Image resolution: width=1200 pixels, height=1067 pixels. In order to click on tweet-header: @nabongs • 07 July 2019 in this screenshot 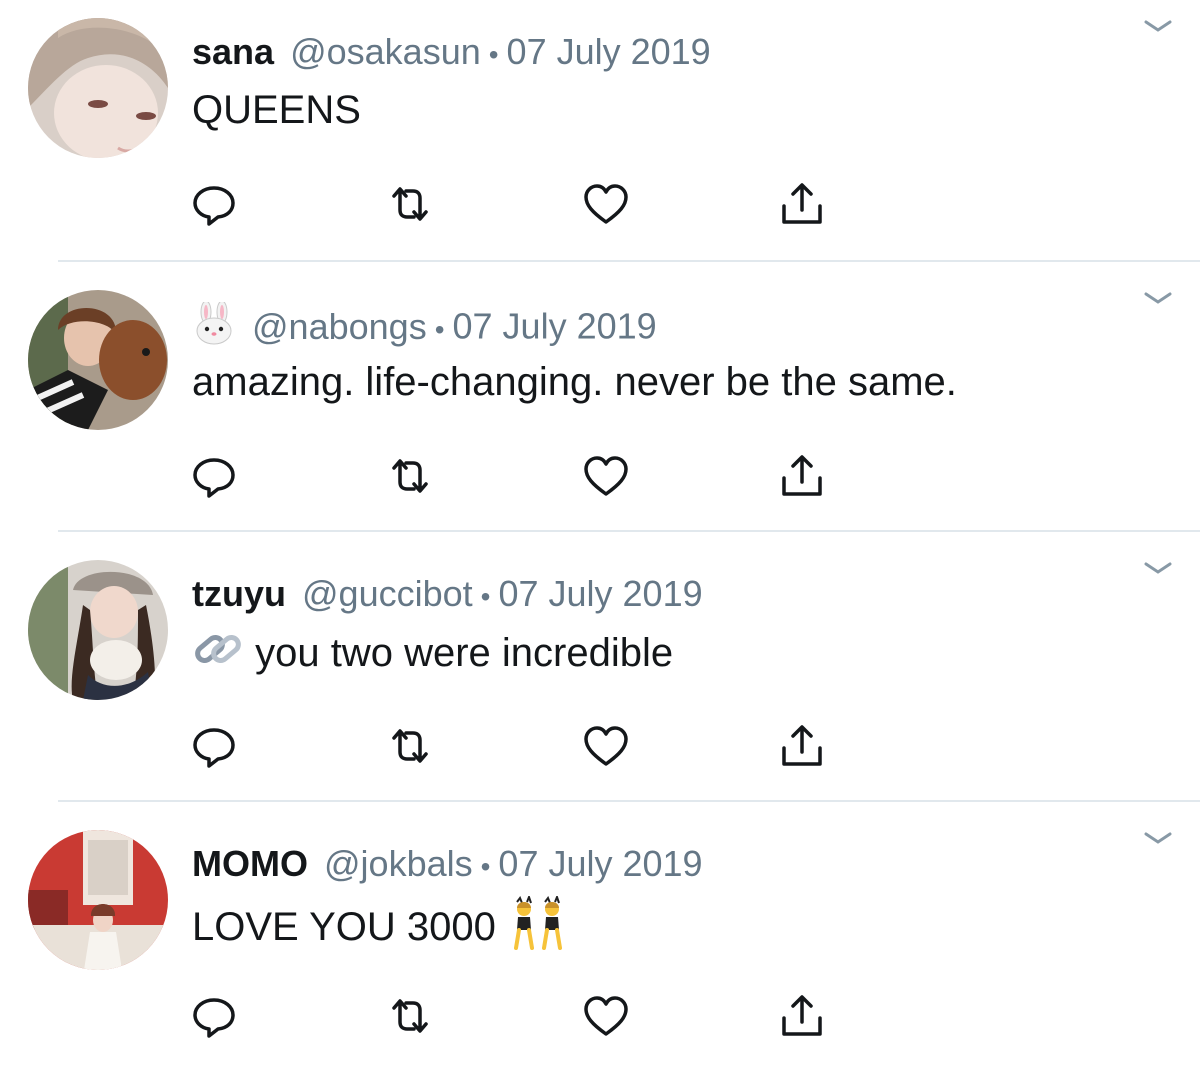, I will do `click(424, 328)`.